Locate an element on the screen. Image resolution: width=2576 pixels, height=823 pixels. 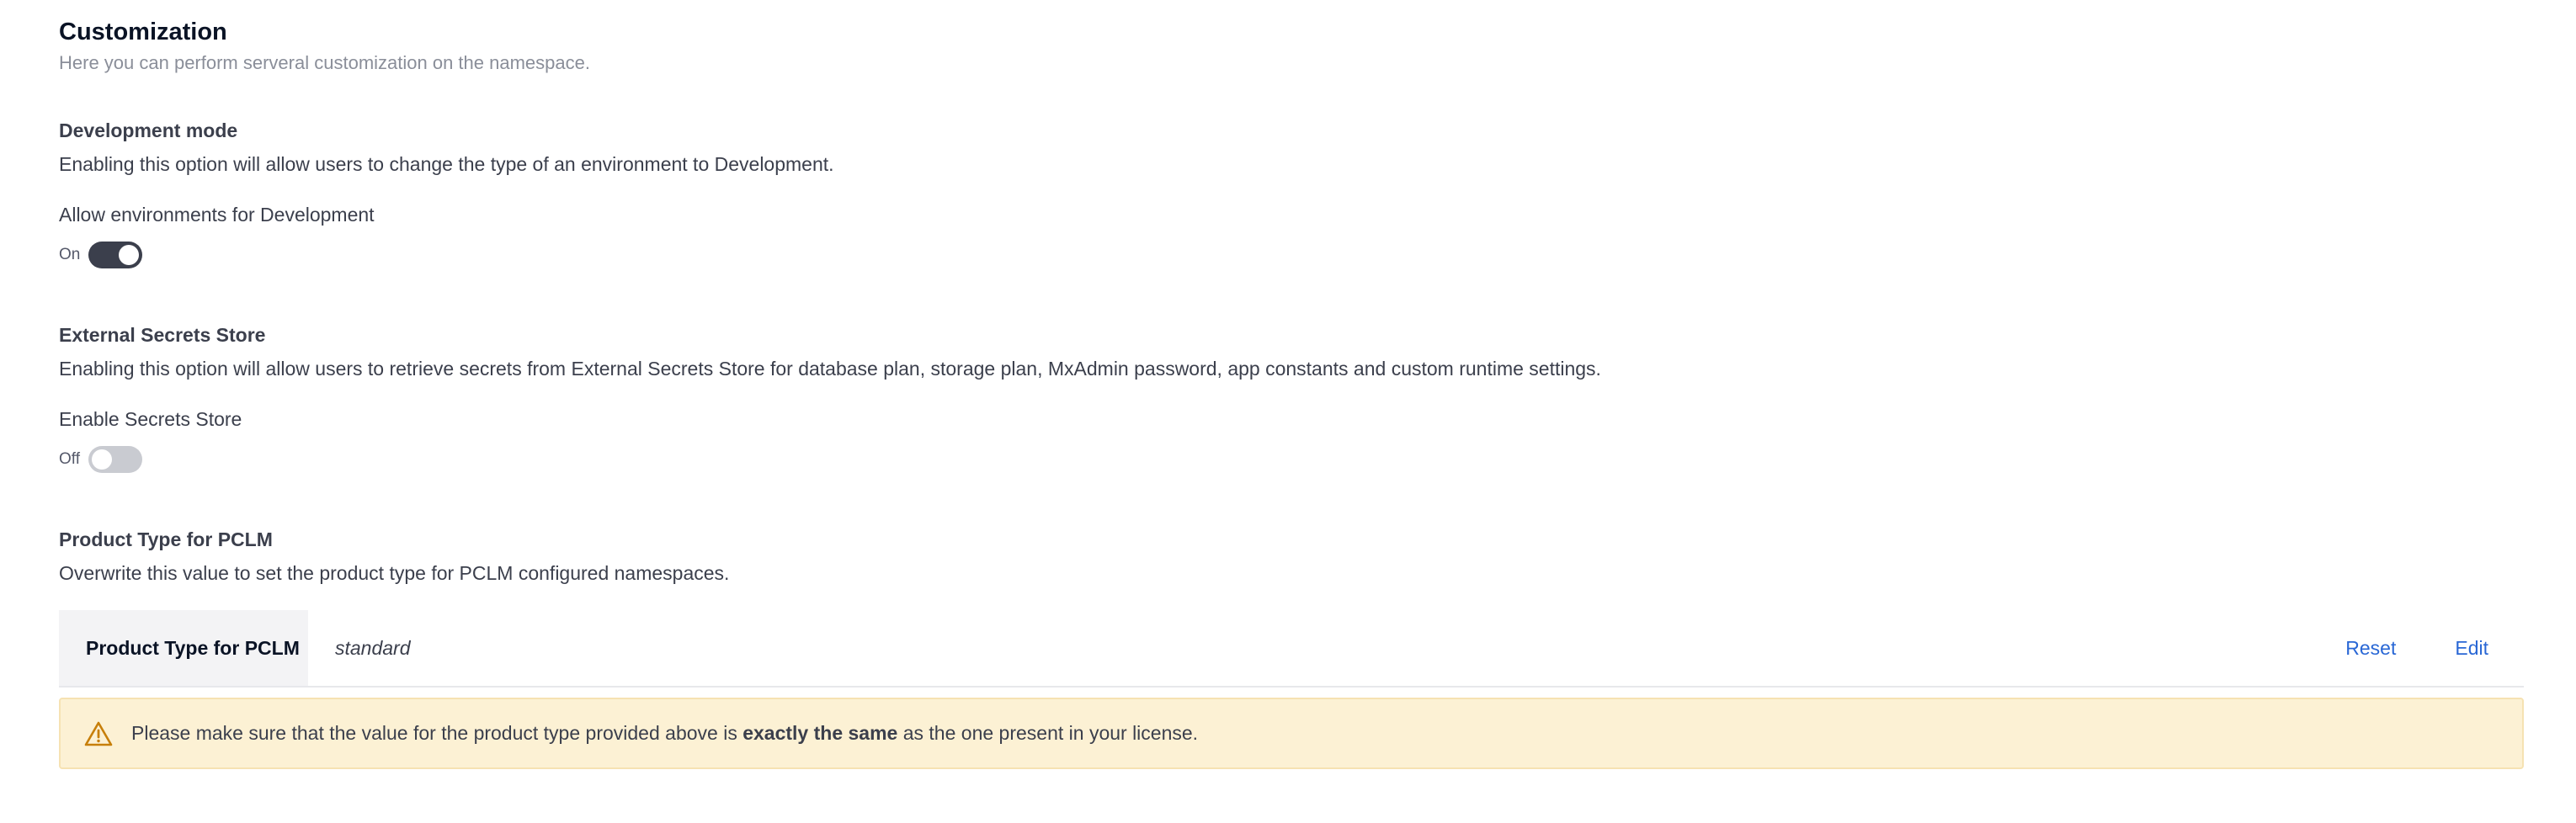
allow-development-toggle is located at coordinates (116, 255).